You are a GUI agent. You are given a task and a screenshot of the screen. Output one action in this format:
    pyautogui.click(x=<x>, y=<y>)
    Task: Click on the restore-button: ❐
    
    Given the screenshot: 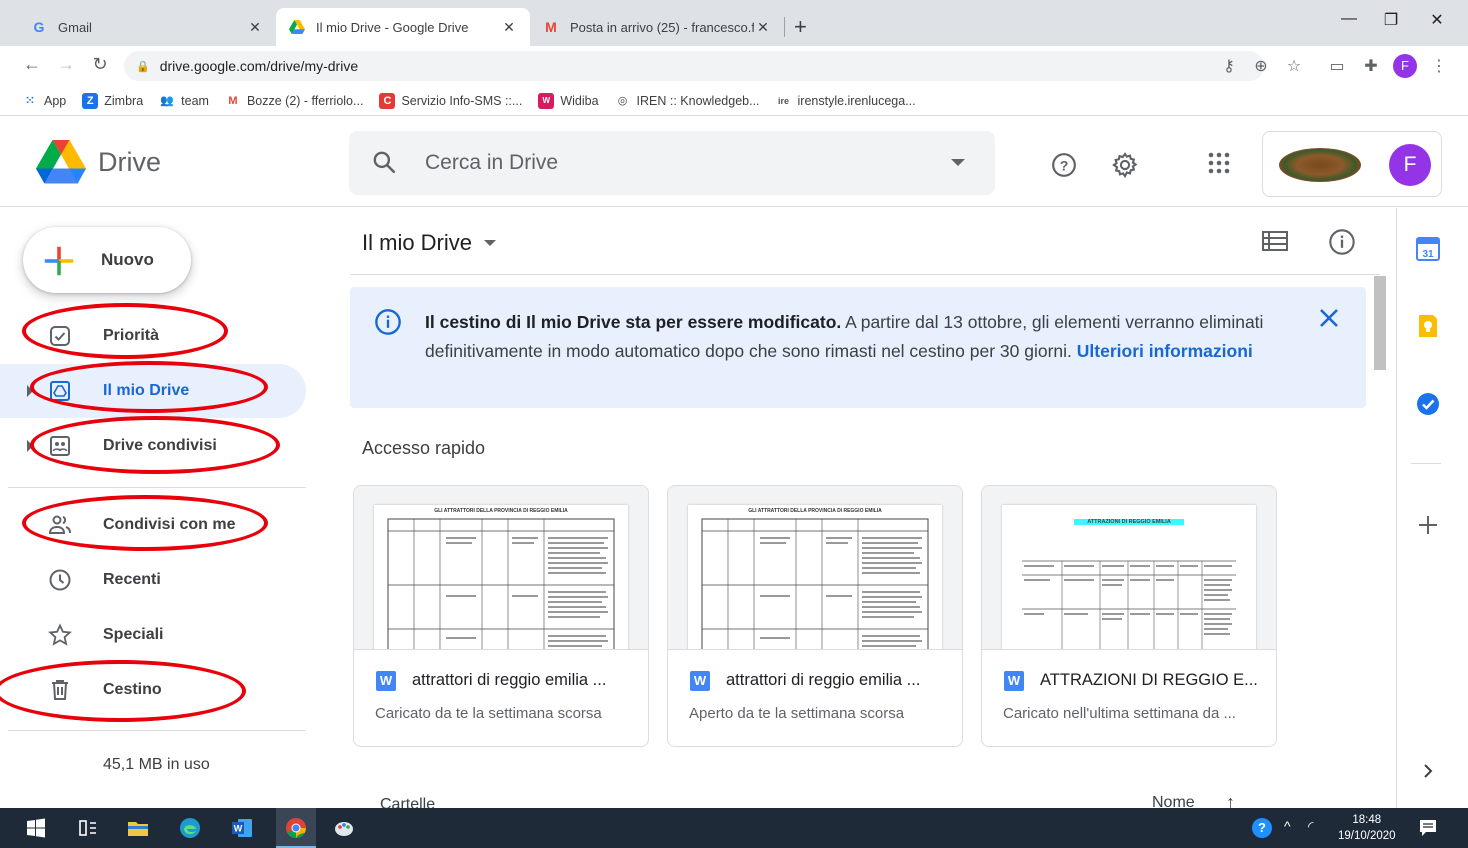 What is the action you would take?
    pyautogui.click(x=1391, y=20)
    